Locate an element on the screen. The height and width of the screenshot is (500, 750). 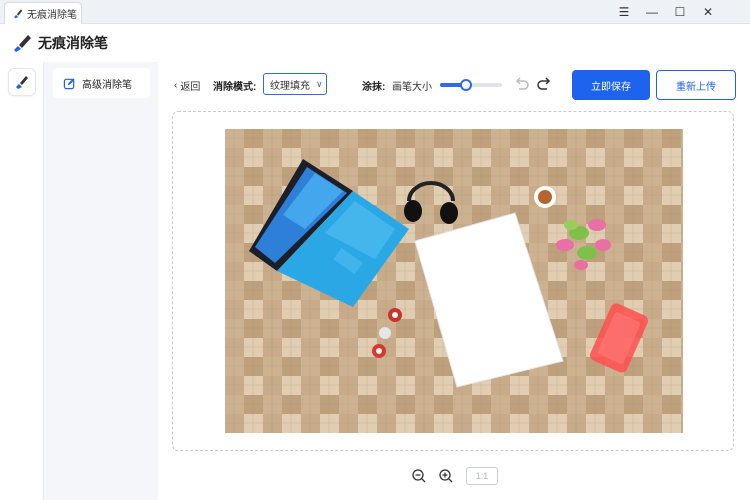
menu-button: ☰ is located at coordinates (624, 12).